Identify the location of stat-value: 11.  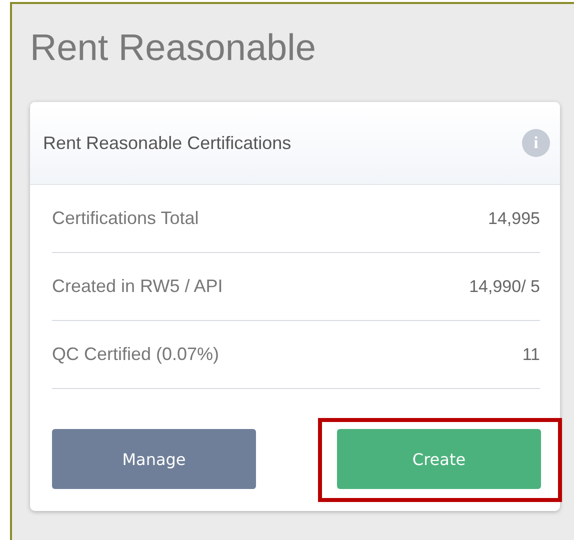
(531, 354).